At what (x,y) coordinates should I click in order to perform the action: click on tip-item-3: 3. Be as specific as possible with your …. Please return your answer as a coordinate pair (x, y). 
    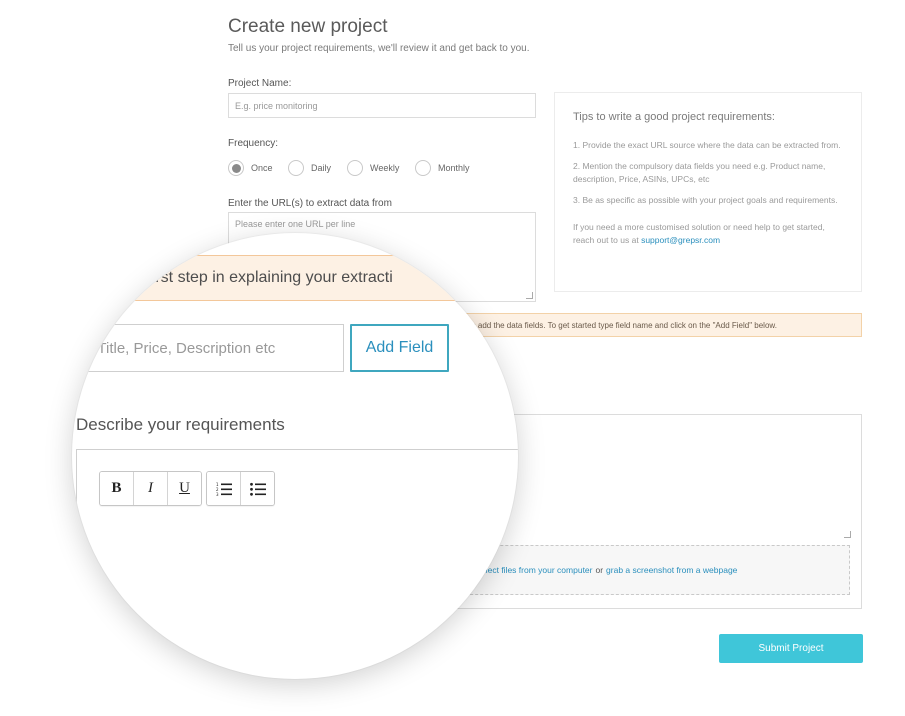
    Looking at the image, I should click on (705, 200).